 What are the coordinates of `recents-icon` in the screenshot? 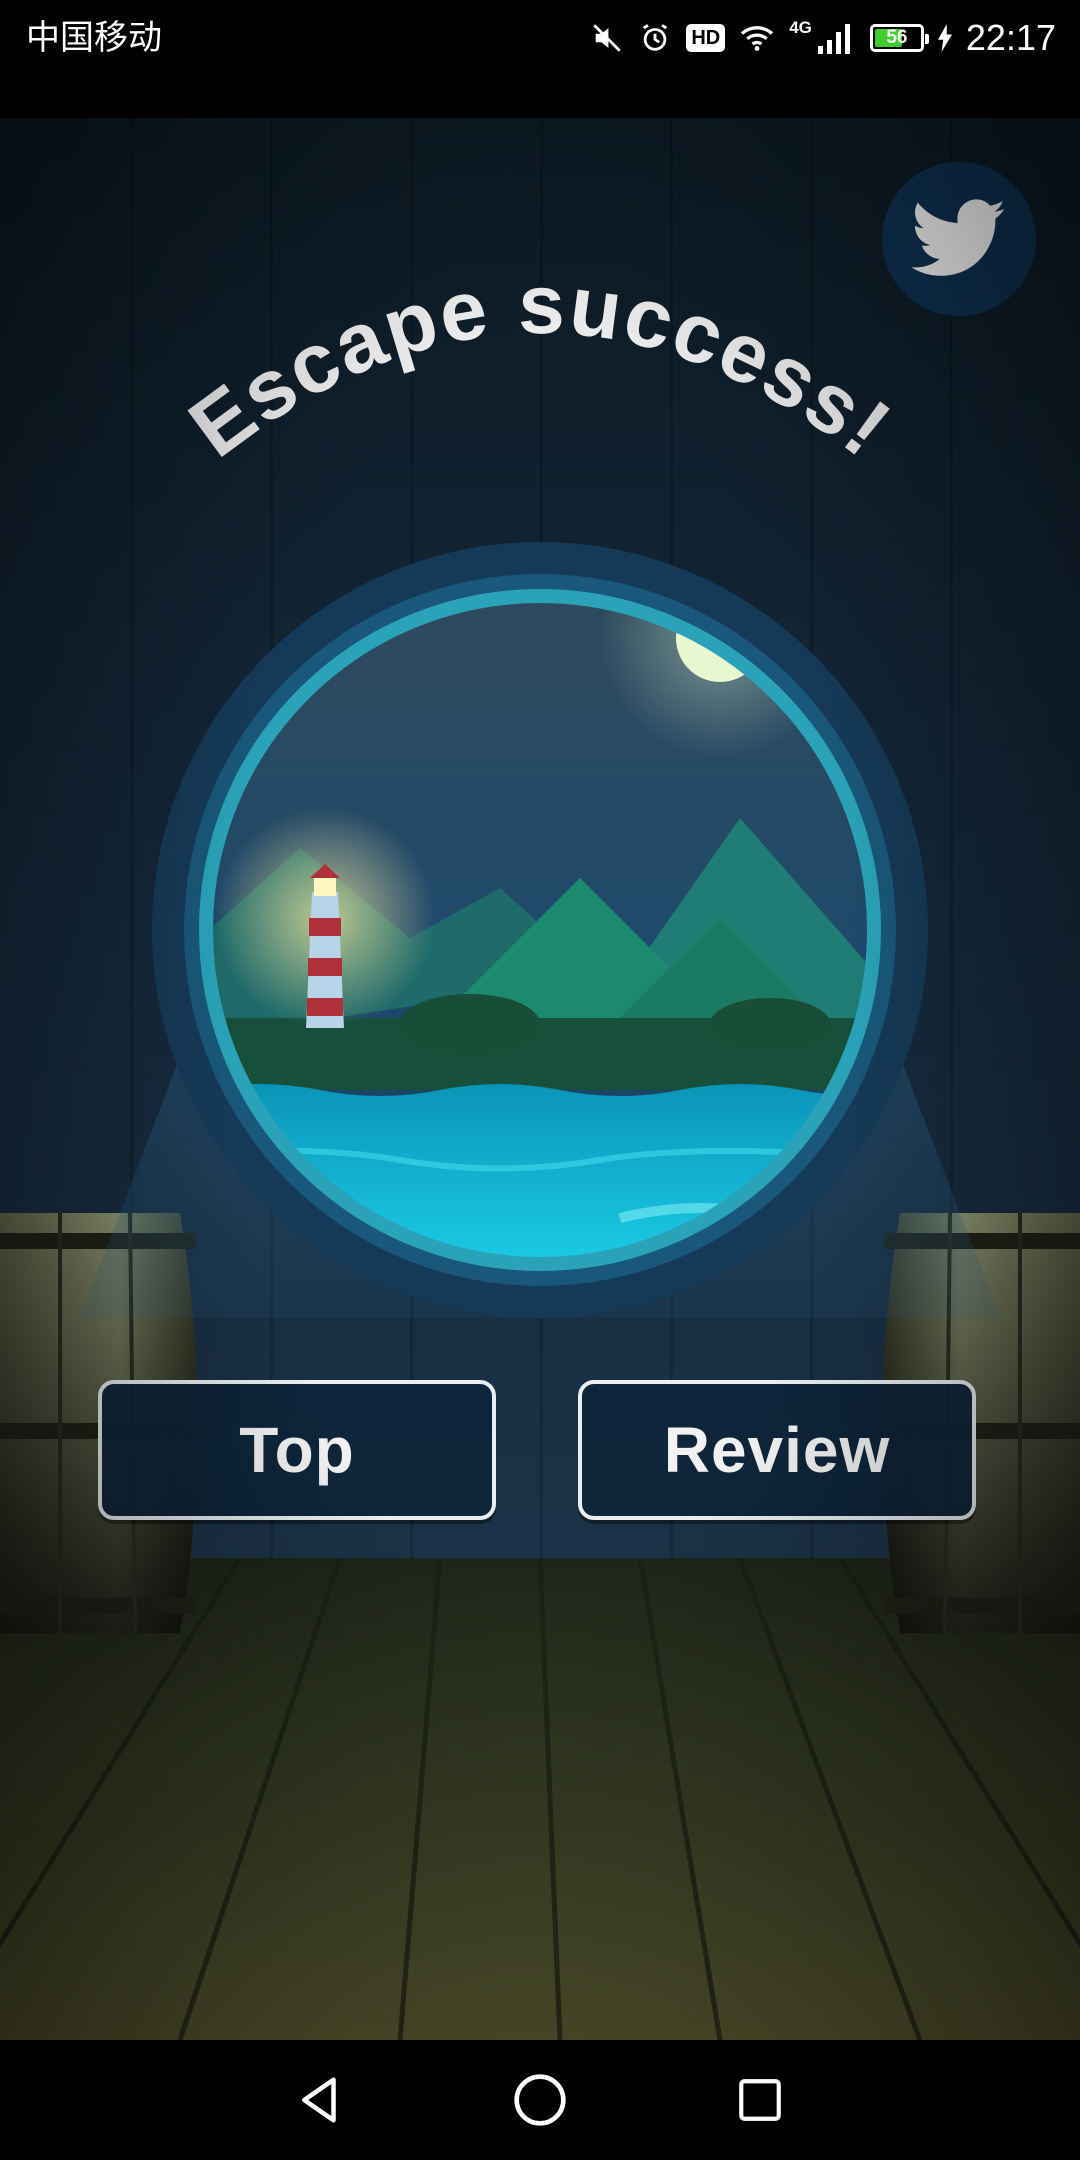 It's located at (760, 2100).